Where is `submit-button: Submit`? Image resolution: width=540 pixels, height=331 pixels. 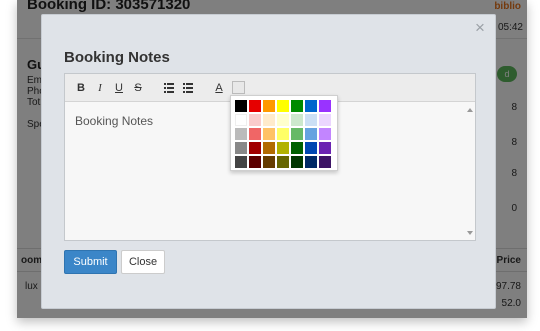 submit-button: Submit is located at coordinates (90, 262).